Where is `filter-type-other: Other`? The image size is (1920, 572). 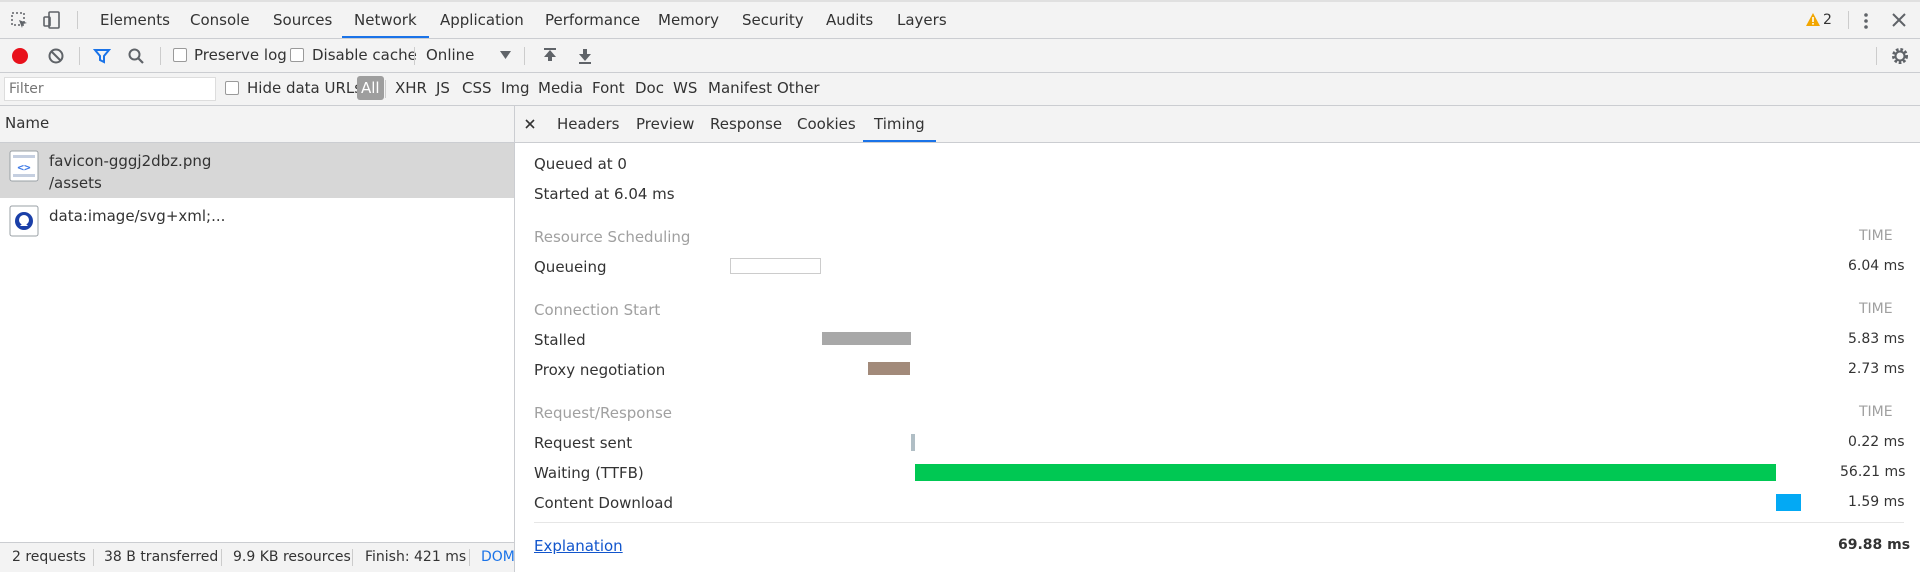 filter-type-other: Other is located at coordinates (798, 88).